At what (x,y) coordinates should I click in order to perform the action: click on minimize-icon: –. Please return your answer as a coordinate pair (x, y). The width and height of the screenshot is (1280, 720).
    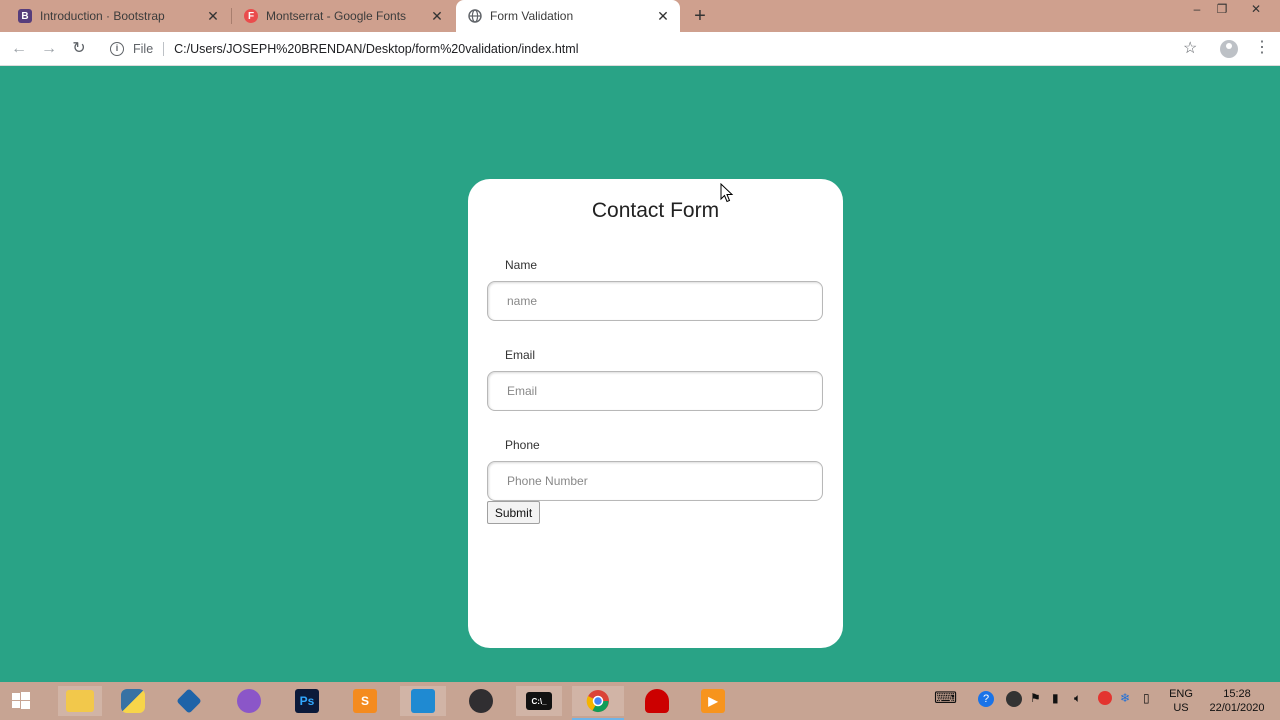
    Looking at the image, I should click on (1197, 10).